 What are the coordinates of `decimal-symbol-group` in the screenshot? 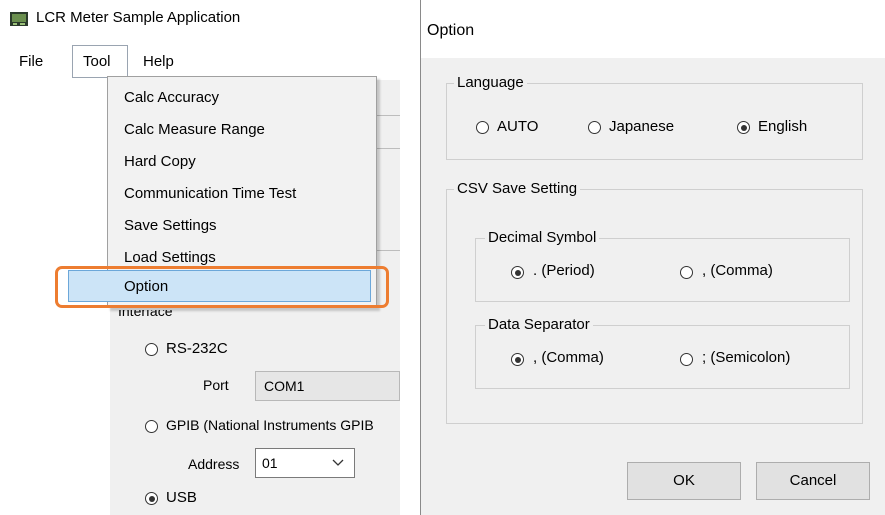 It's located at (662, 270).